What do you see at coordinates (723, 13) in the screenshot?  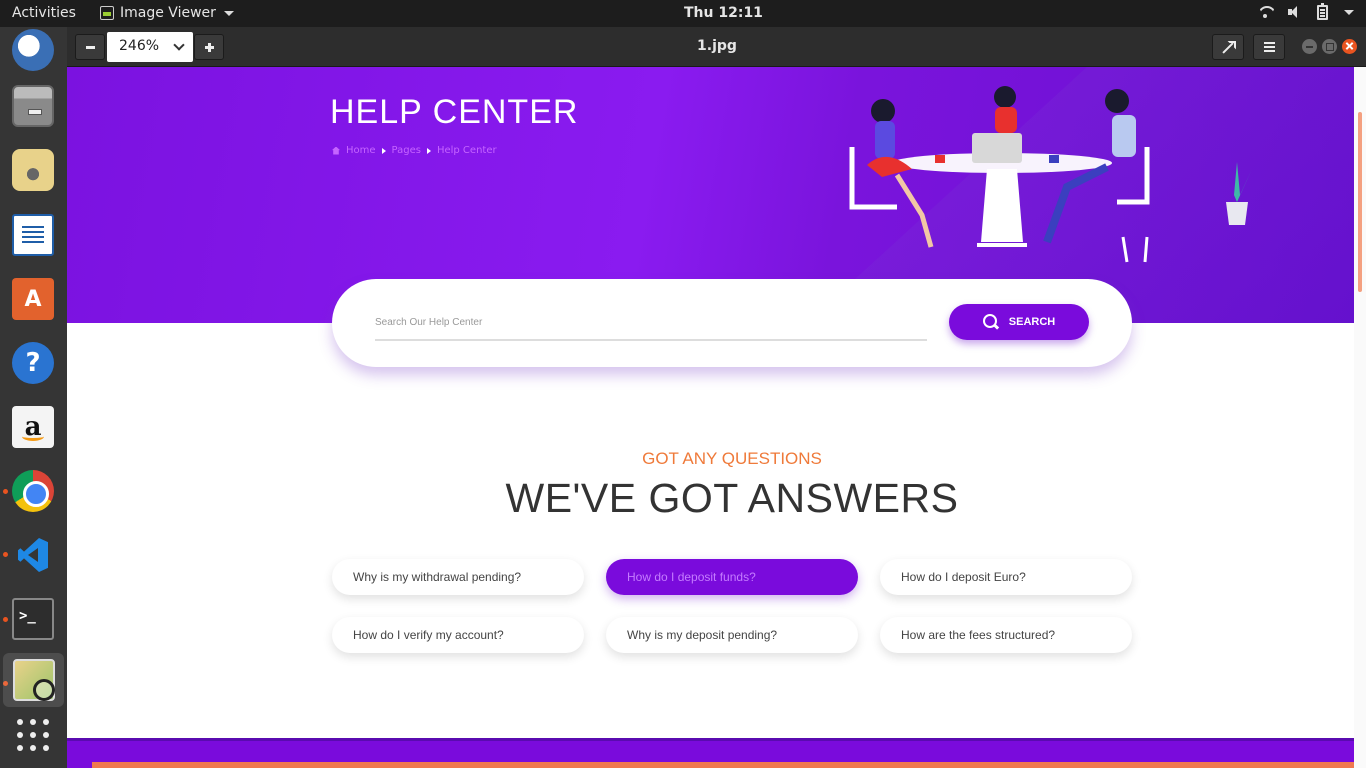 I see `clock: Thu 12:11` at bounding box center [723, 13].